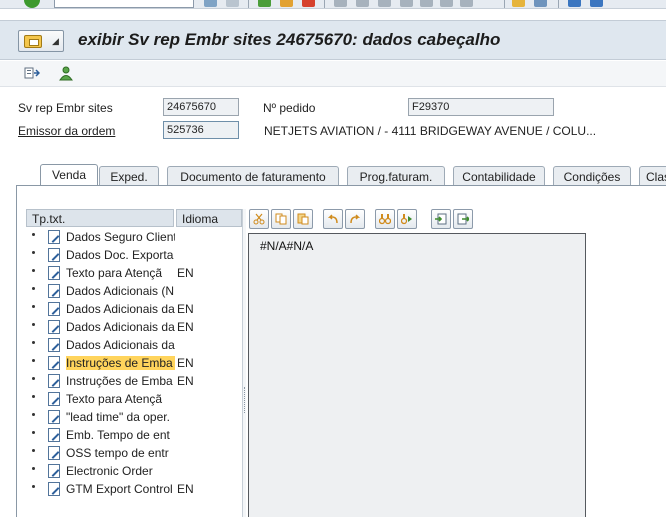  What do you see at coordinates (596, 3) in the screenshot?
I see `settings-icon` at bounding box center [596, 3].